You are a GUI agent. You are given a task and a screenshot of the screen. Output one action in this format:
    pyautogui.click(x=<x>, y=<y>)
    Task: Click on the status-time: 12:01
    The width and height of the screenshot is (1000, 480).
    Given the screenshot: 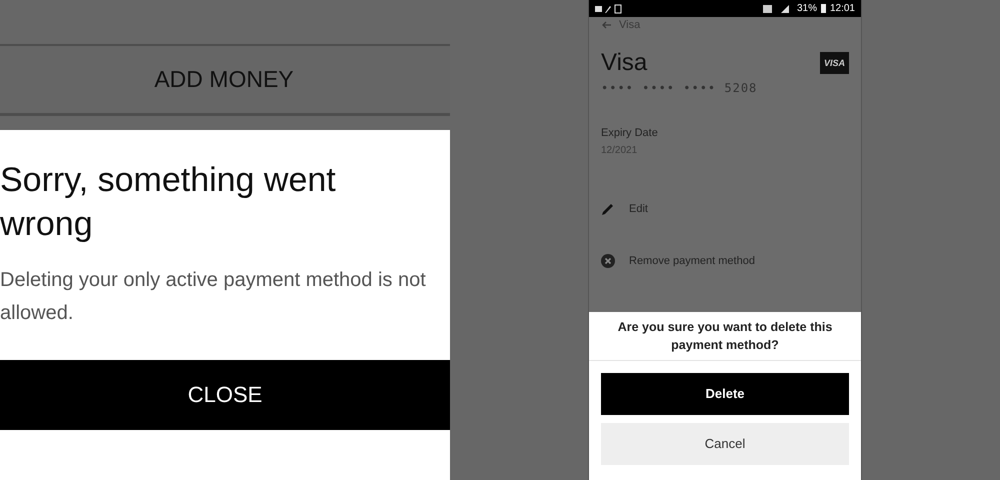 What is the action you would take?
    pyautogui.click(x=842, y=8)
    